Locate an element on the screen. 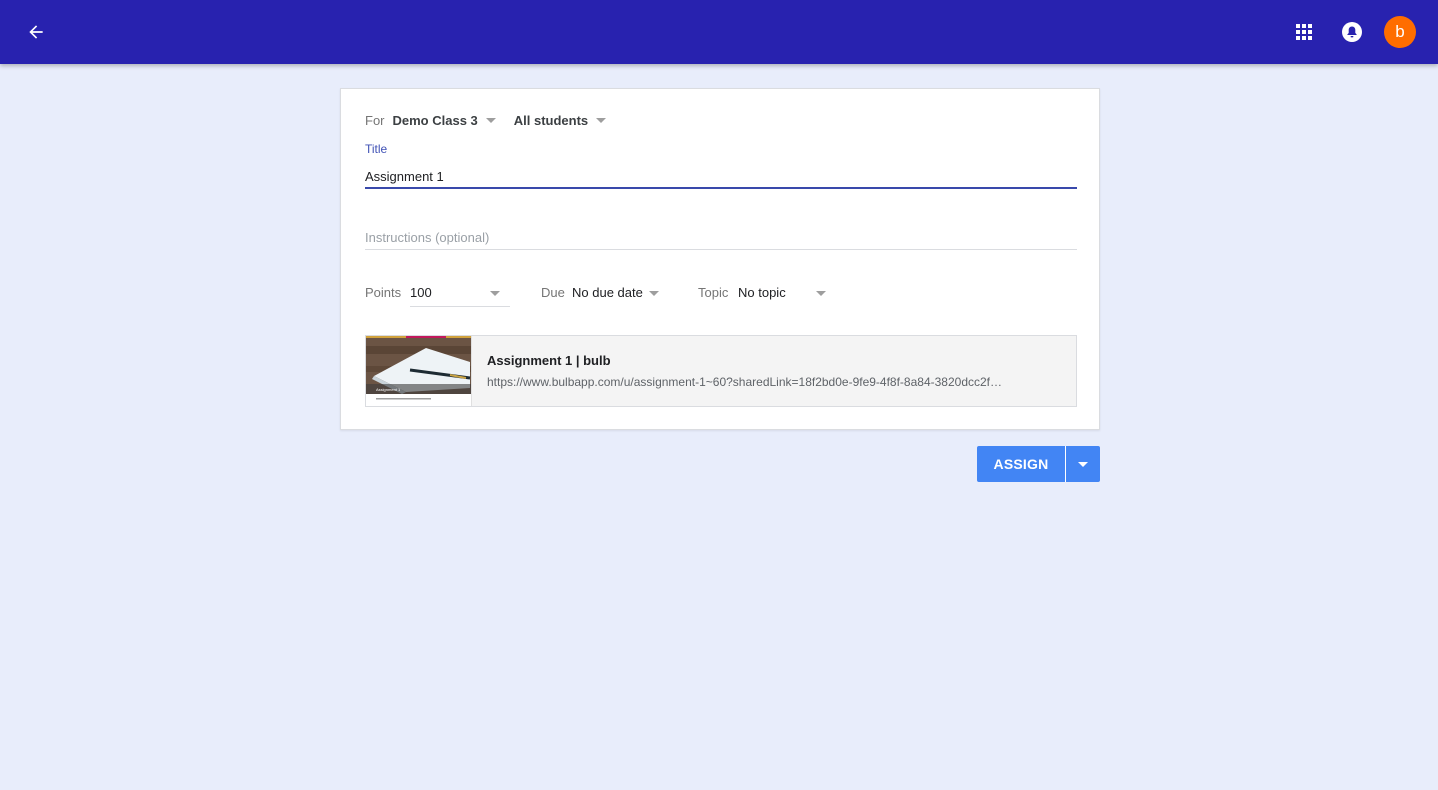 This screenshot has height=790, width=1438. instructions-input is located at coordinates (721, 237).